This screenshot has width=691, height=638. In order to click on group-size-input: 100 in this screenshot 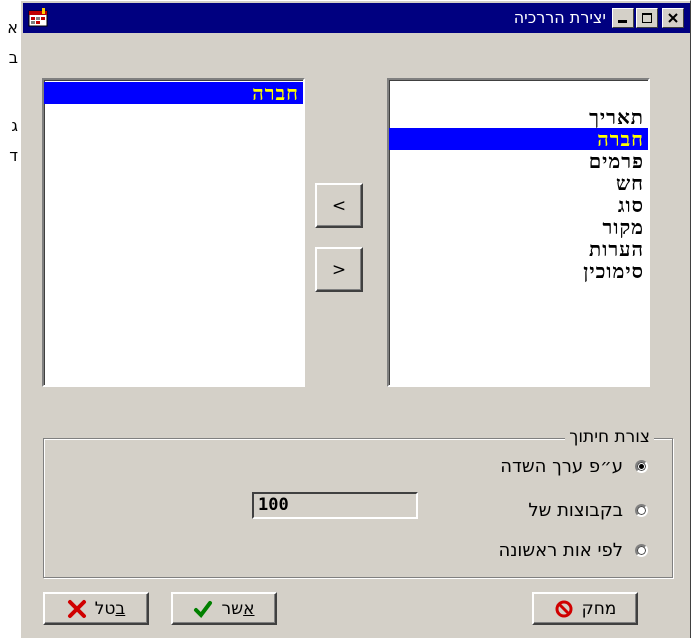, I will do `click(335, 505)`.